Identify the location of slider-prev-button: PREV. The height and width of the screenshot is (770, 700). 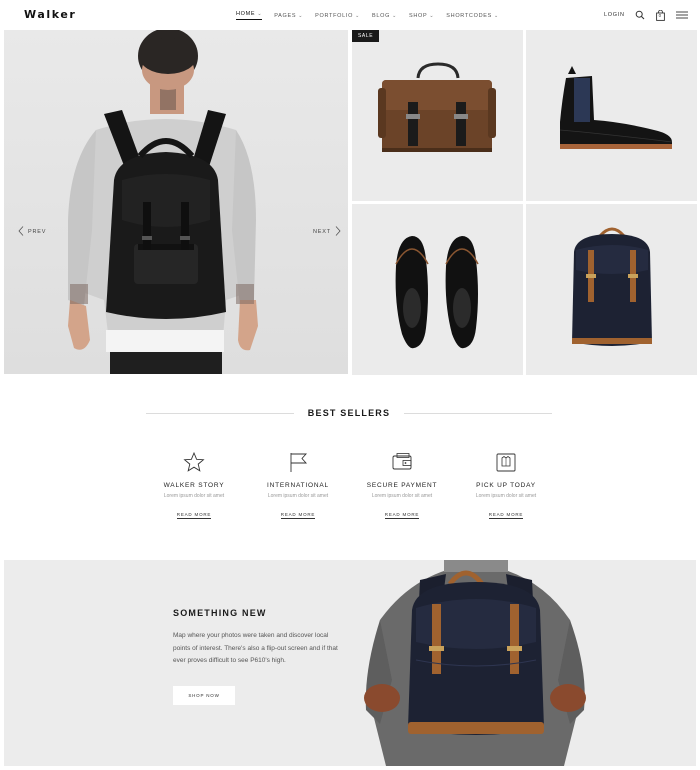
(32, 232).